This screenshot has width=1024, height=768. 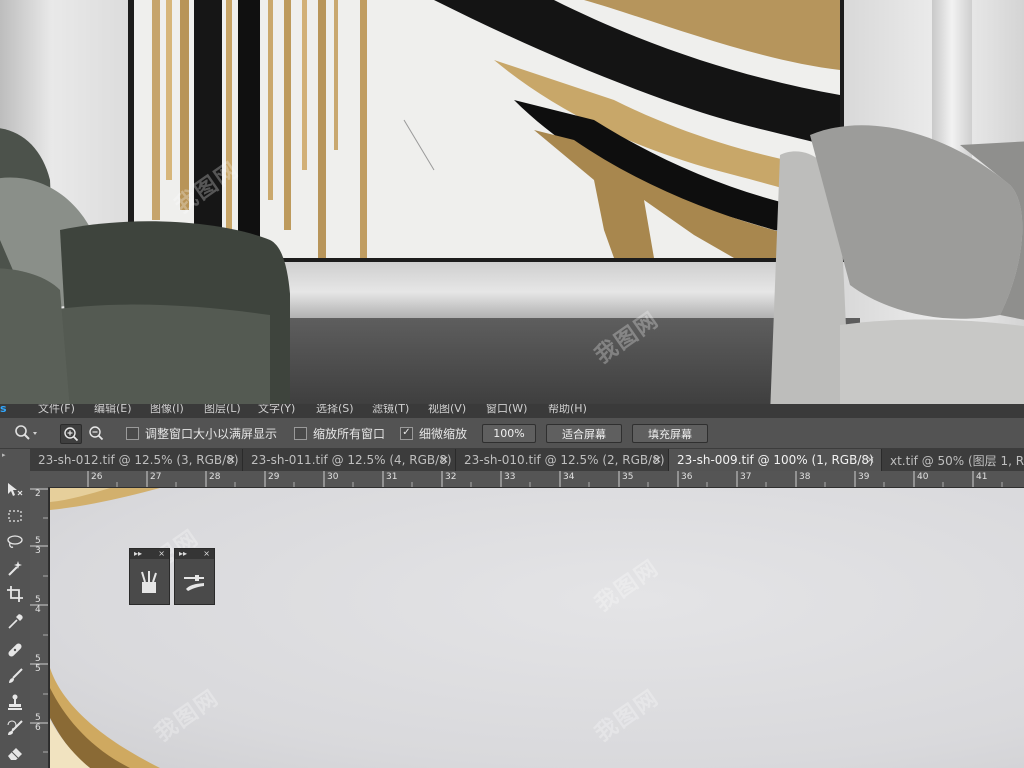 I want to click on ruler-label: 36, so click(x=687, y=477).